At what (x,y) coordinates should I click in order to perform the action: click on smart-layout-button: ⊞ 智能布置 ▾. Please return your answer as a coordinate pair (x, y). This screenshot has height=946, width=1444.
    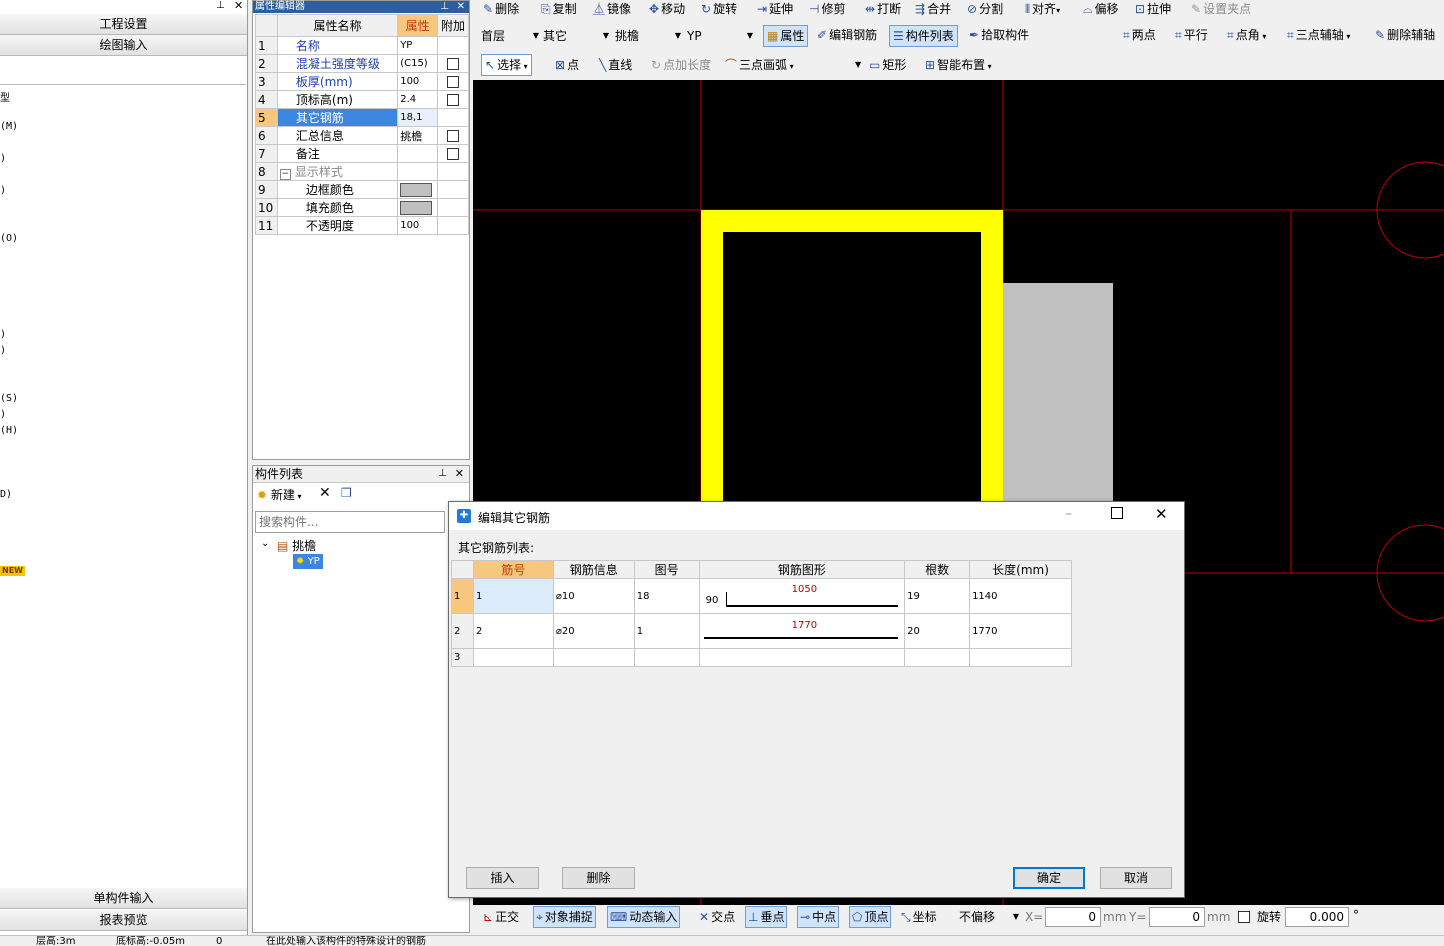
    Looking at the image, I should click on (958, 65).